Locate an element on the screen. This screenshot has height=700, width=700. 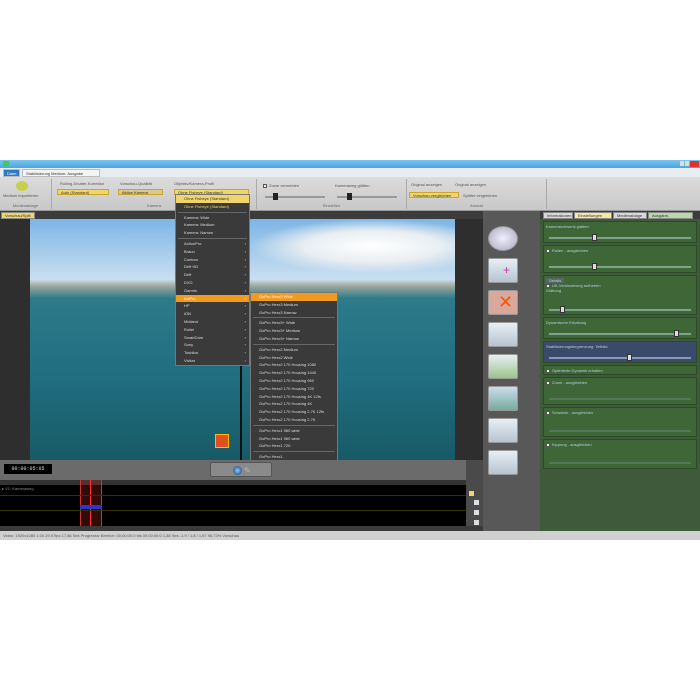
menu-item: Contour › is located at coordinates (212, 260).